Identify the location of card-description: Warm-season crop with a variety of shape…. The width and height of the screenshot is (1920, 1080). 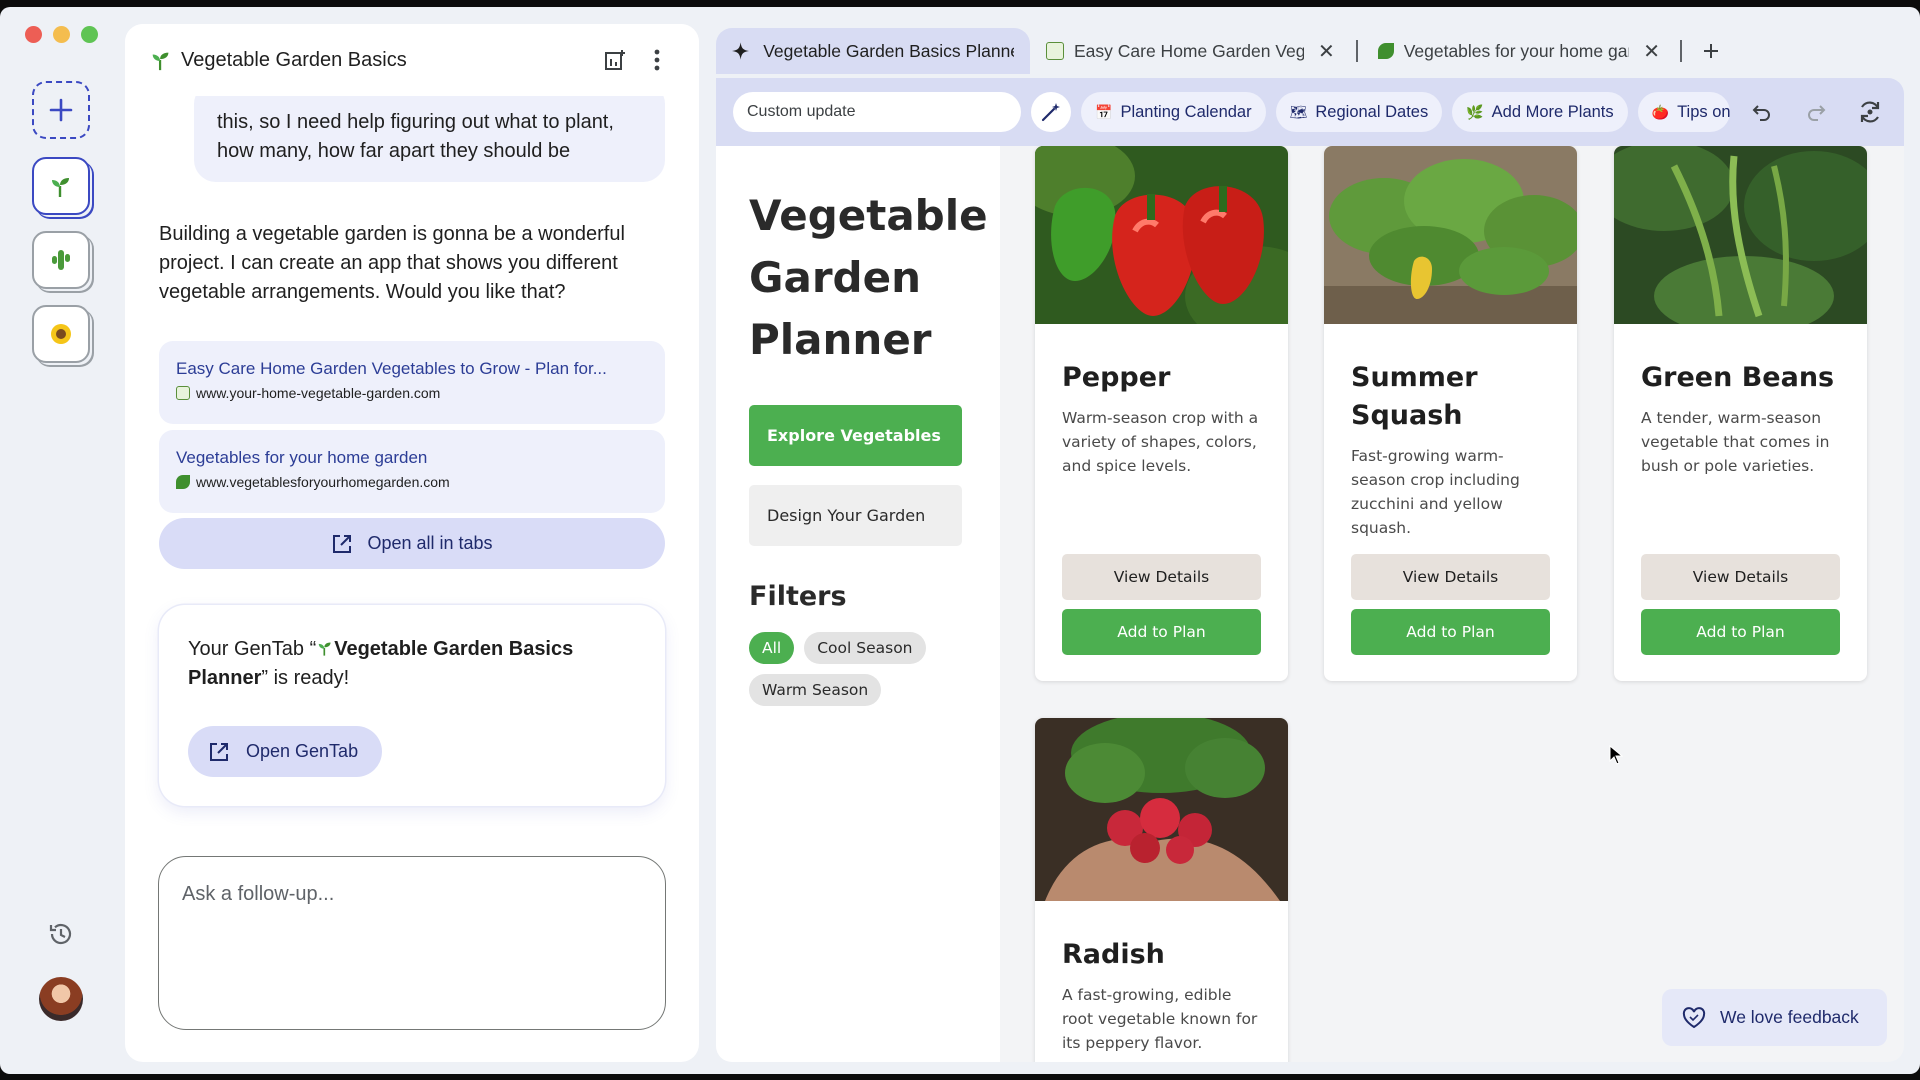
(1160, 442).